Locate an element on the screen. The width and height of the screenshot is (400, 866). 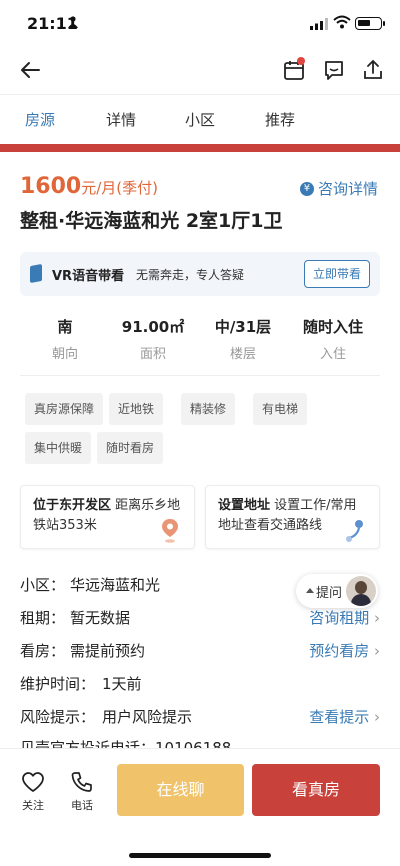
feature-tag: 集中供暖 is located at coordinates (58, 448).